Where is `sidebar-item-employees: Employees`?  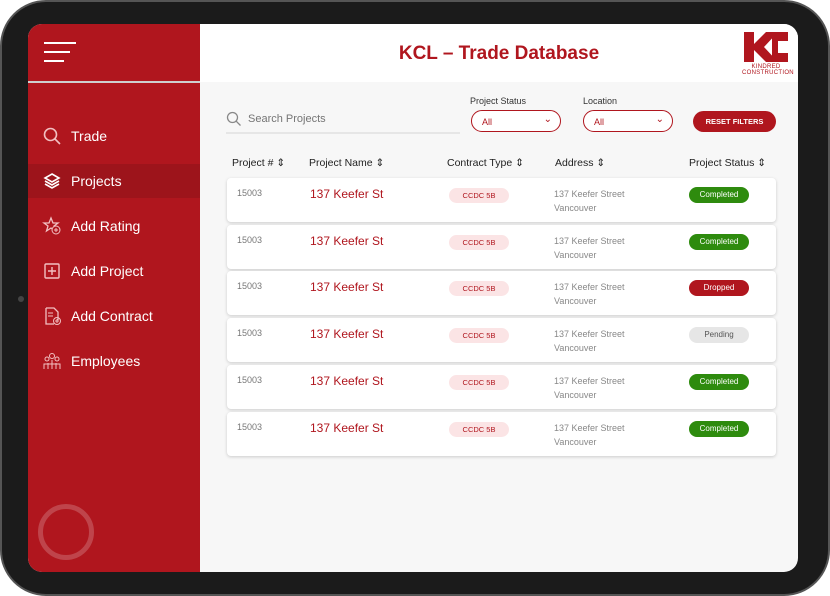
sidebar-item-employees: Employees is located at coordinates (114, 361).